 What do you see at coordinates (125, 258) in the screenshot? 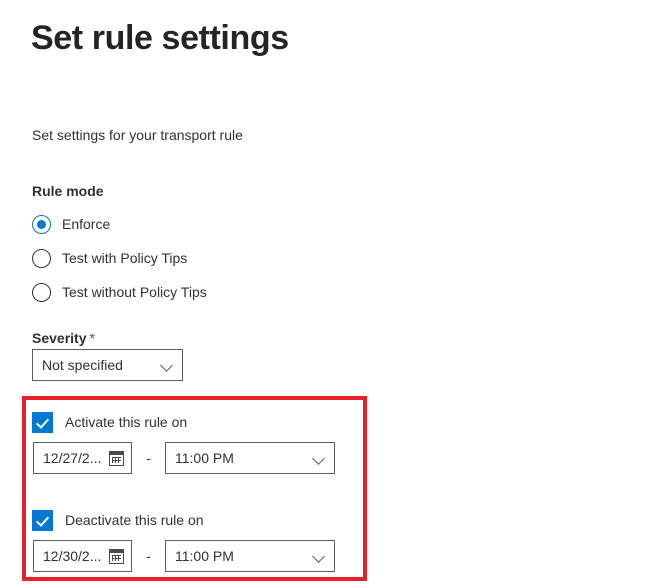
I see `radio-label-test-with-policy-tips: Test with Policy Tips` at bounding box center [125, 258].